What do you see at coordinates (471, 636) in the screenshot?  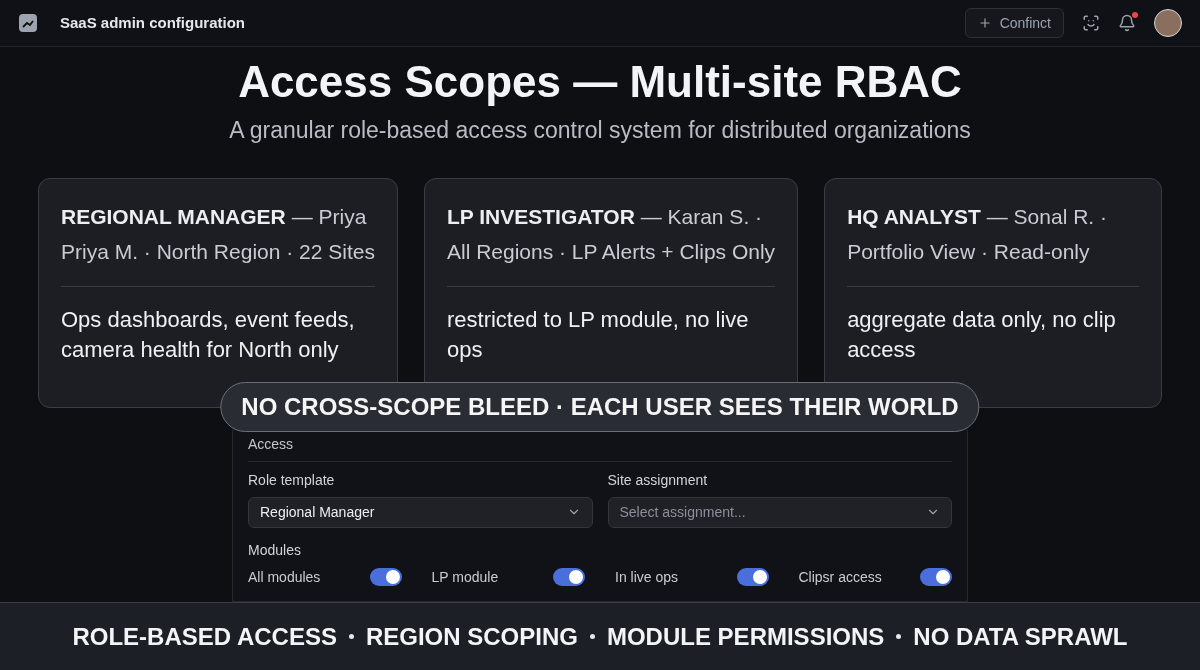 I see `banner-phrase: REGION SCOPING` at bounding box center [471, 636].